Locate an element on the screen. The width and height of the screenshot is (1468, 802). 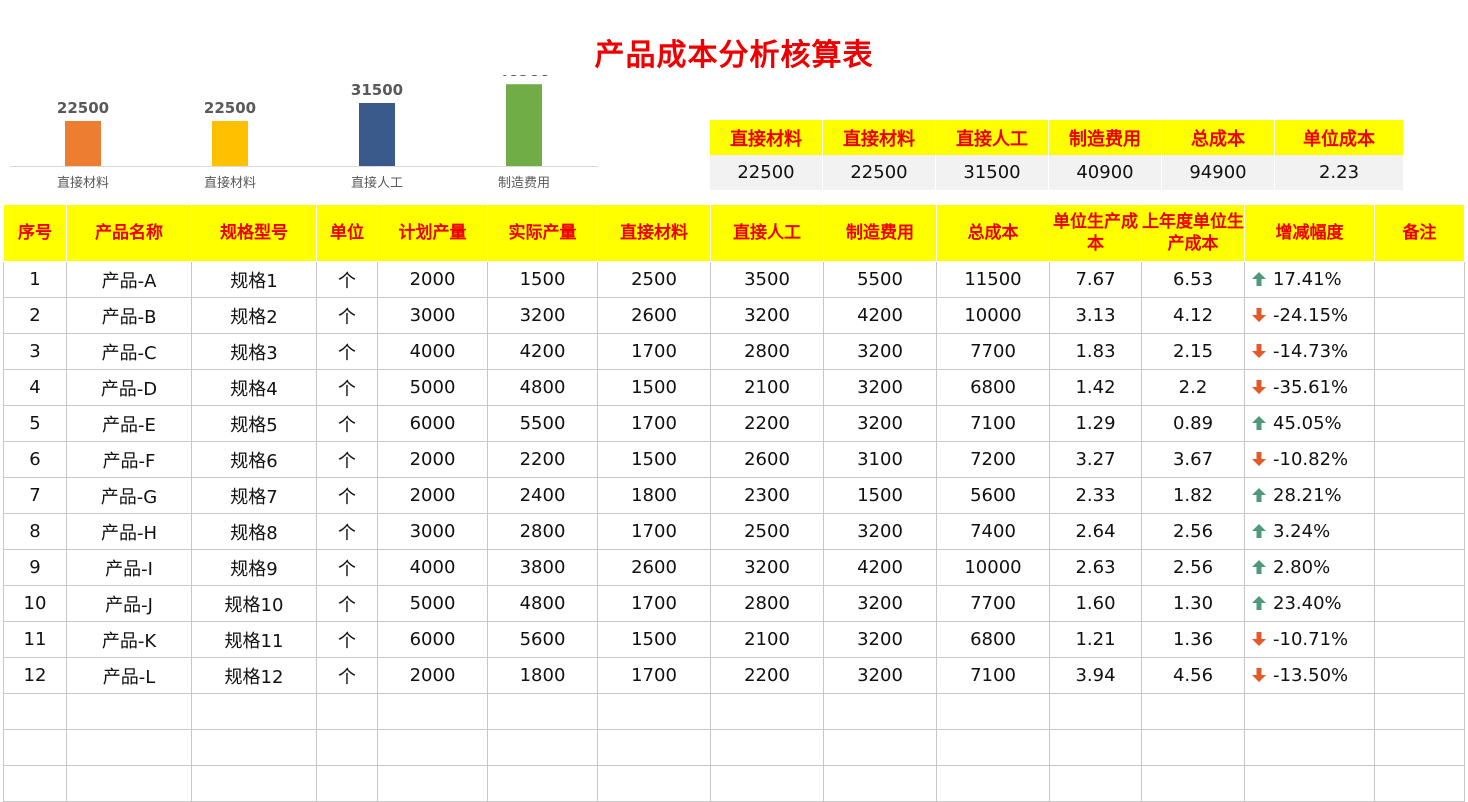
cell-mfg: 3100 is located at coordinates (880, 459).